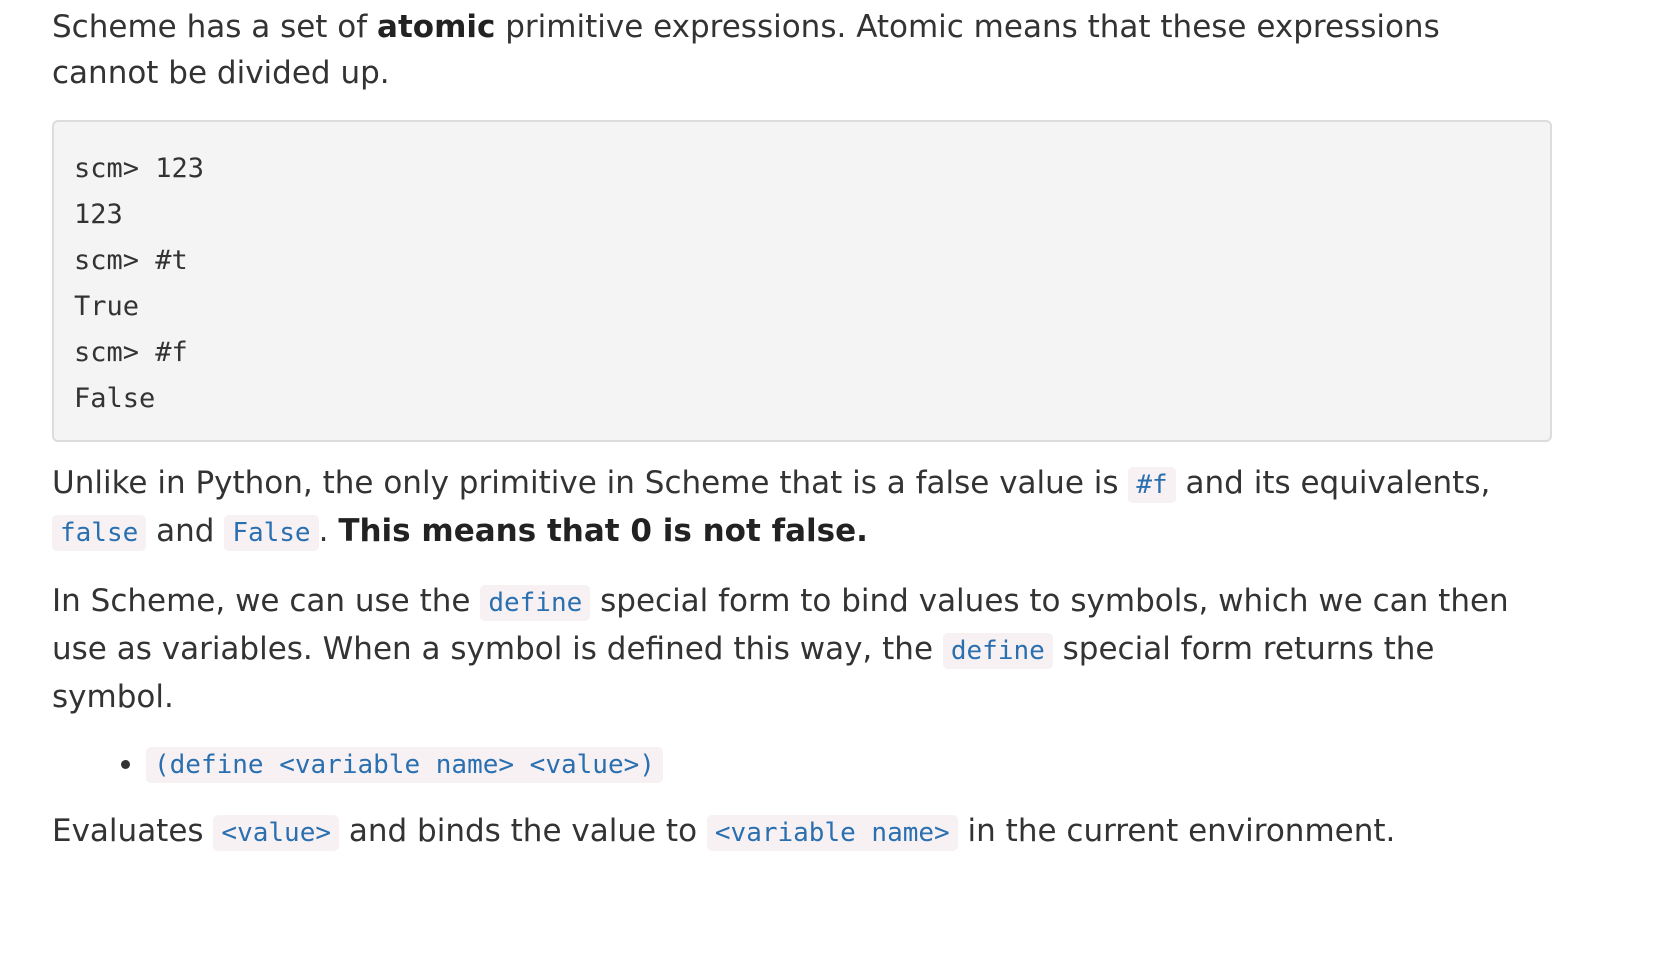  I want to click on evaluates-text-1: Evaluates, so click(133, 831).